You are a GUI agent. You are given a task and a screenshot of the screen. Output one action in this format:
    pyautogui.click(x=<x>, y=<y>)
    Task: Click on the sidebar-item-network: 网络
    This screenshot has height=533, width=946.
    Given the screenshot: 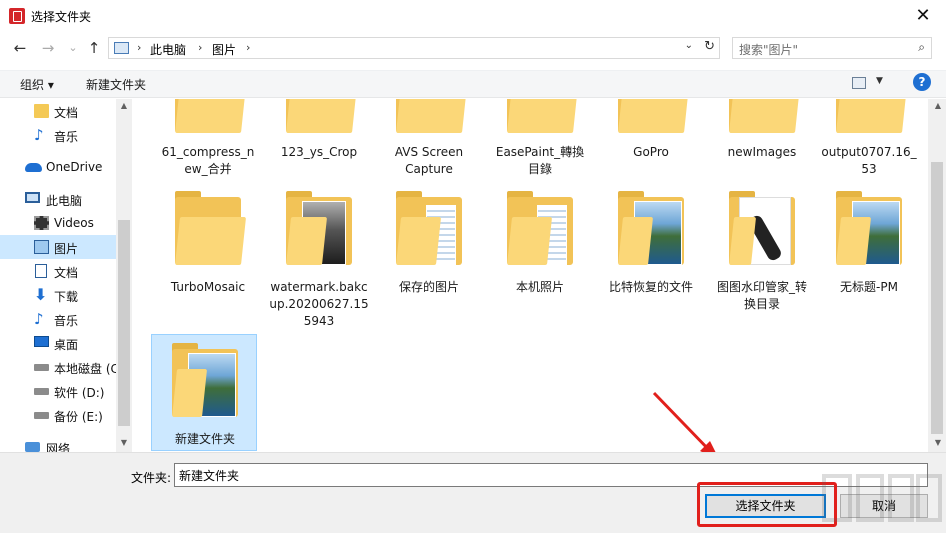 What is the action you would take?
    pyautogui.click(x=58, y=443)
    